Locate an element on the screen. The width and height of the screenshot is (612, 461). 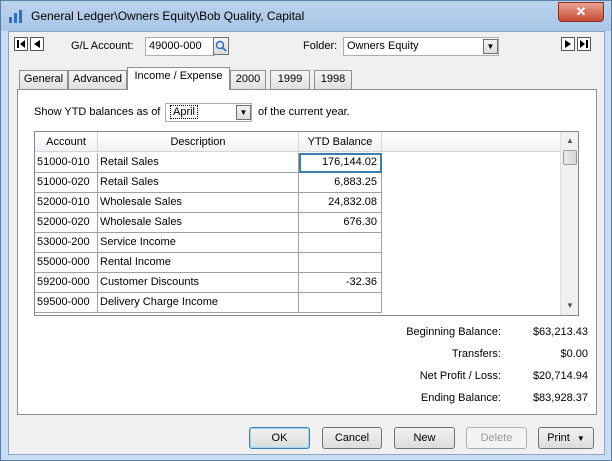
table-header: Account Description YTD Balance is located at coordinates (297, 142).